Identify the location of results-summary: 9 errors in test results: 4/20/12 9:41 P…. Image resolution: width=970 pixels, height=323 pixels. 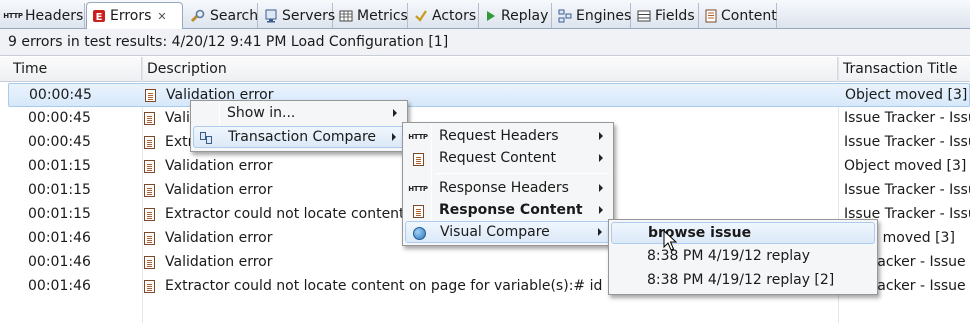
(485, 42).